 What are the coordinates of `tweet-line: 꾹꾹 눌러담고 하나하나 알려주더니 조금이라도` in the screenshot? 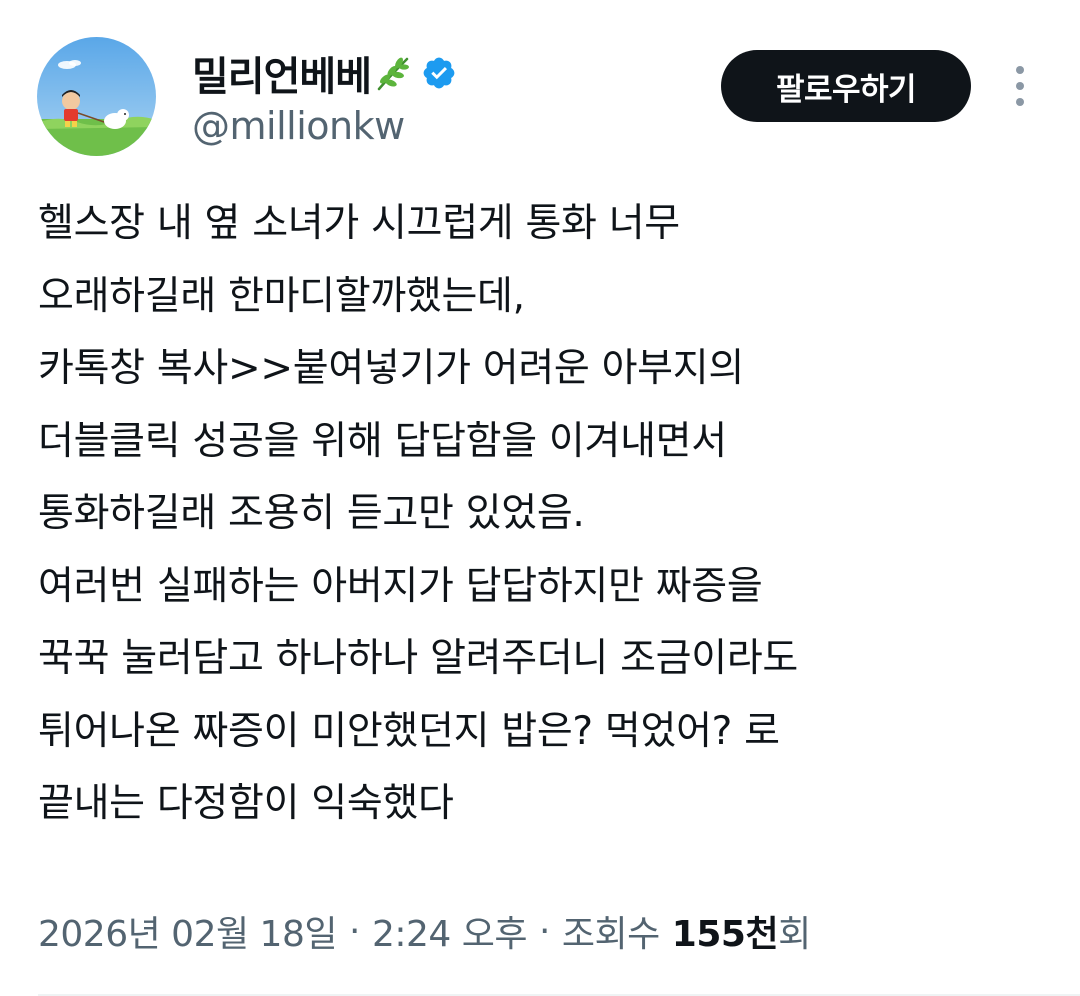 It's located at (418, 658).